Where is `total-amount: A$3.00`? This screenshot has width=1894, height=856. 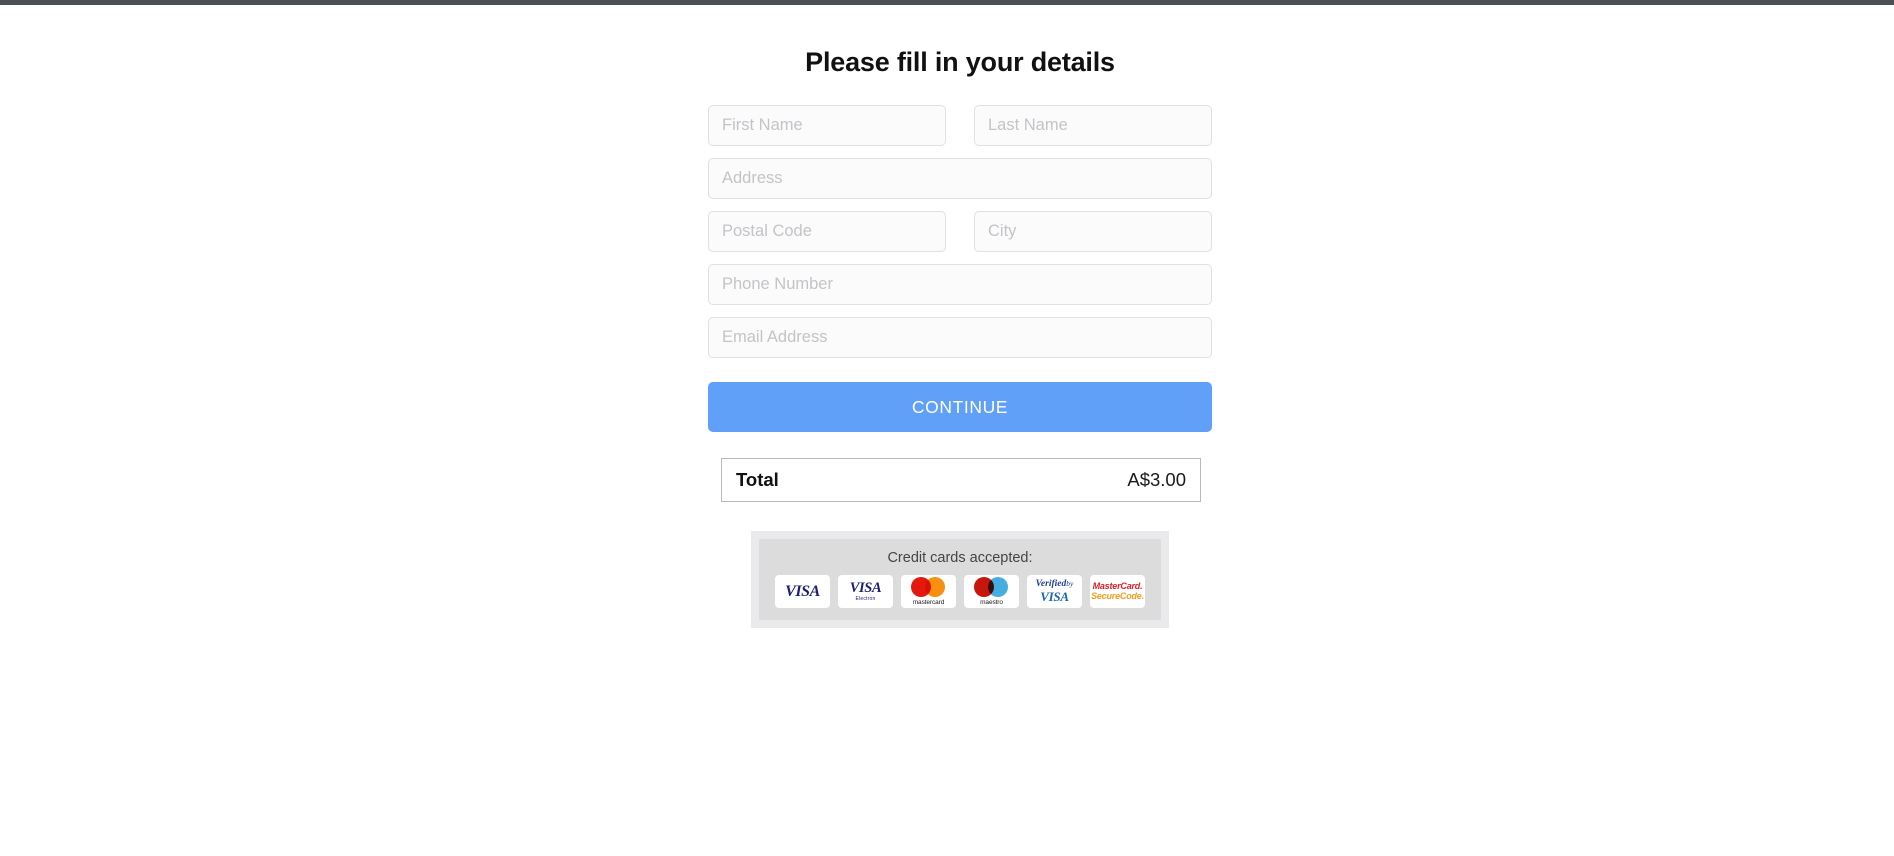 total-amount: A$3.00 is located at coordinates (1156, 479).